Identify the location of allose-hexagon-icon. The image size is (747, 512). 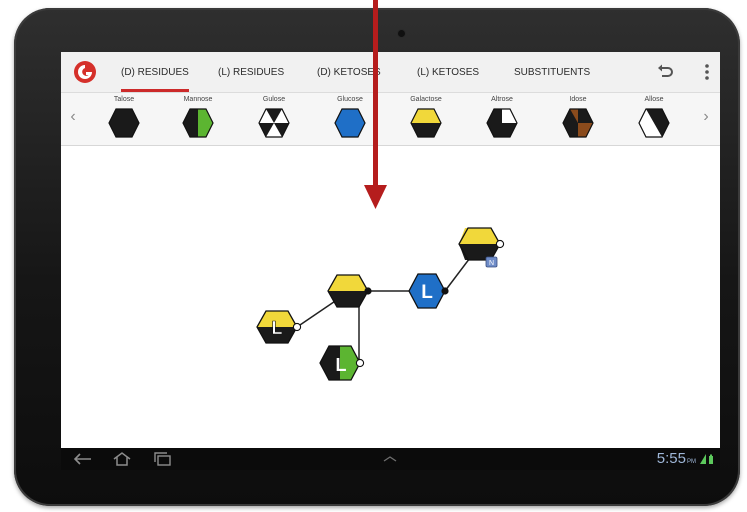
(654, 123).